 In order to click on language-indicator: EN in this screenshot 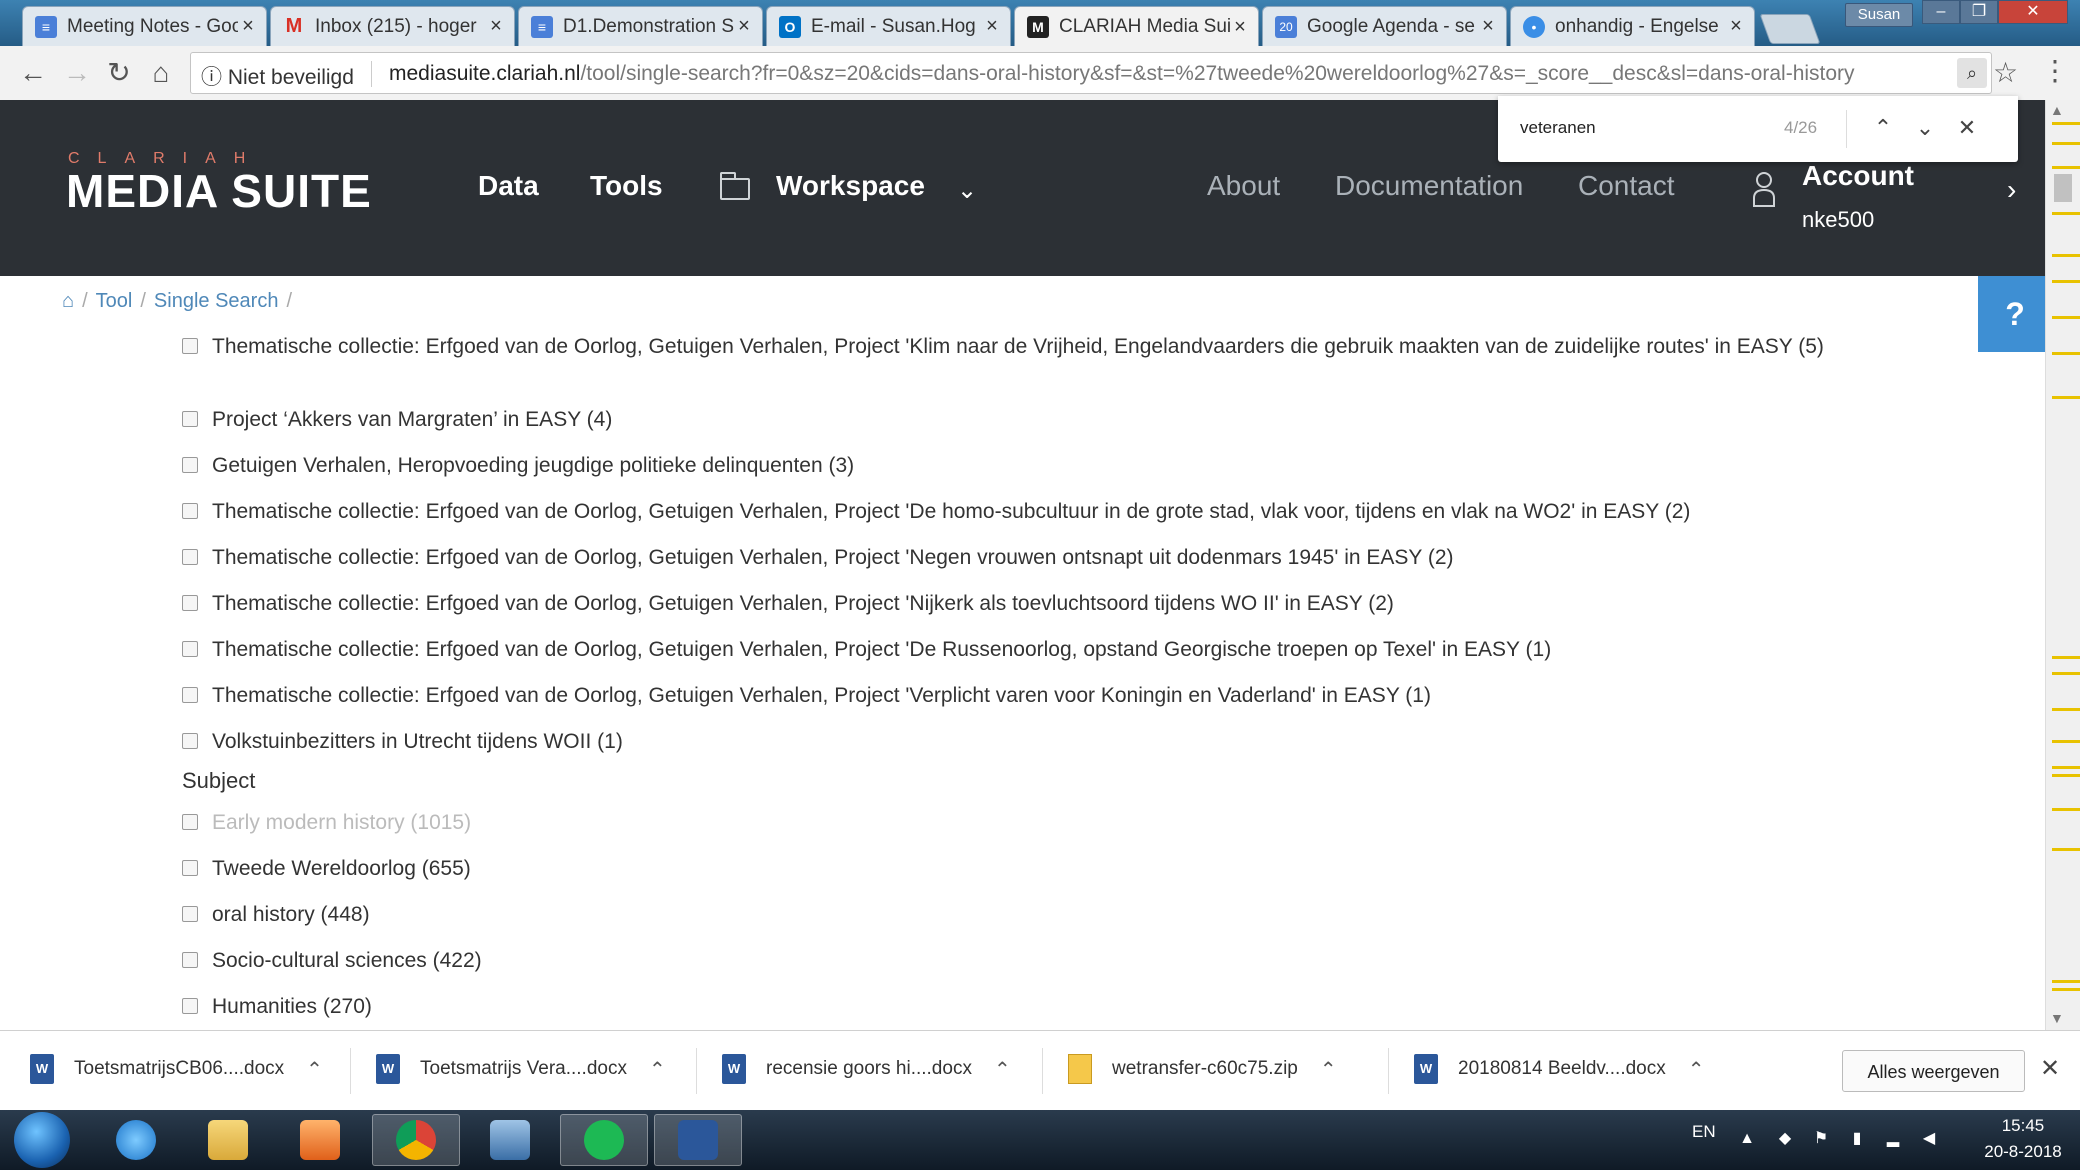, I will do `click(1704, 1132)`.